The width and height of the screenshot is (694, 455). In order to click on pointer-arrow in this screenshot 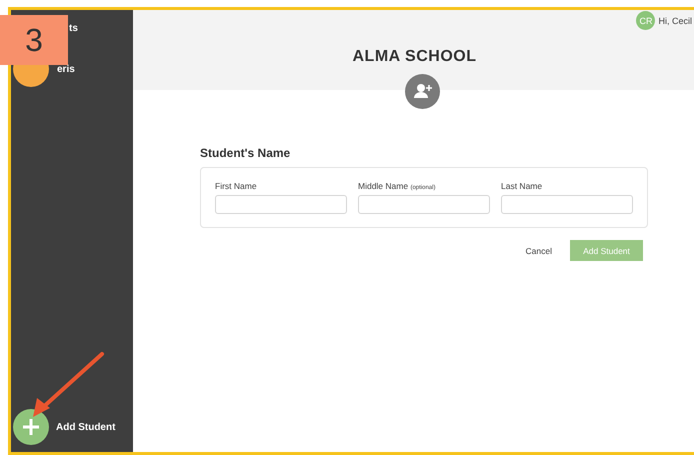, I will do `click(68, 384)`.